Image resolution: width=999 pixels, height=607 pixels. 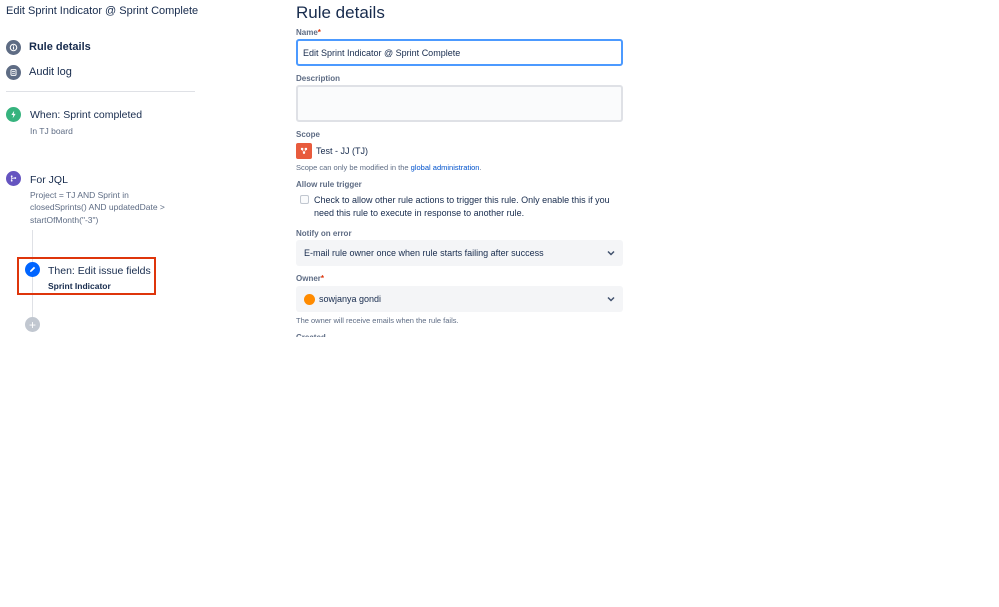 I want to click on add-component-button: +, so click(x=32, y=324).